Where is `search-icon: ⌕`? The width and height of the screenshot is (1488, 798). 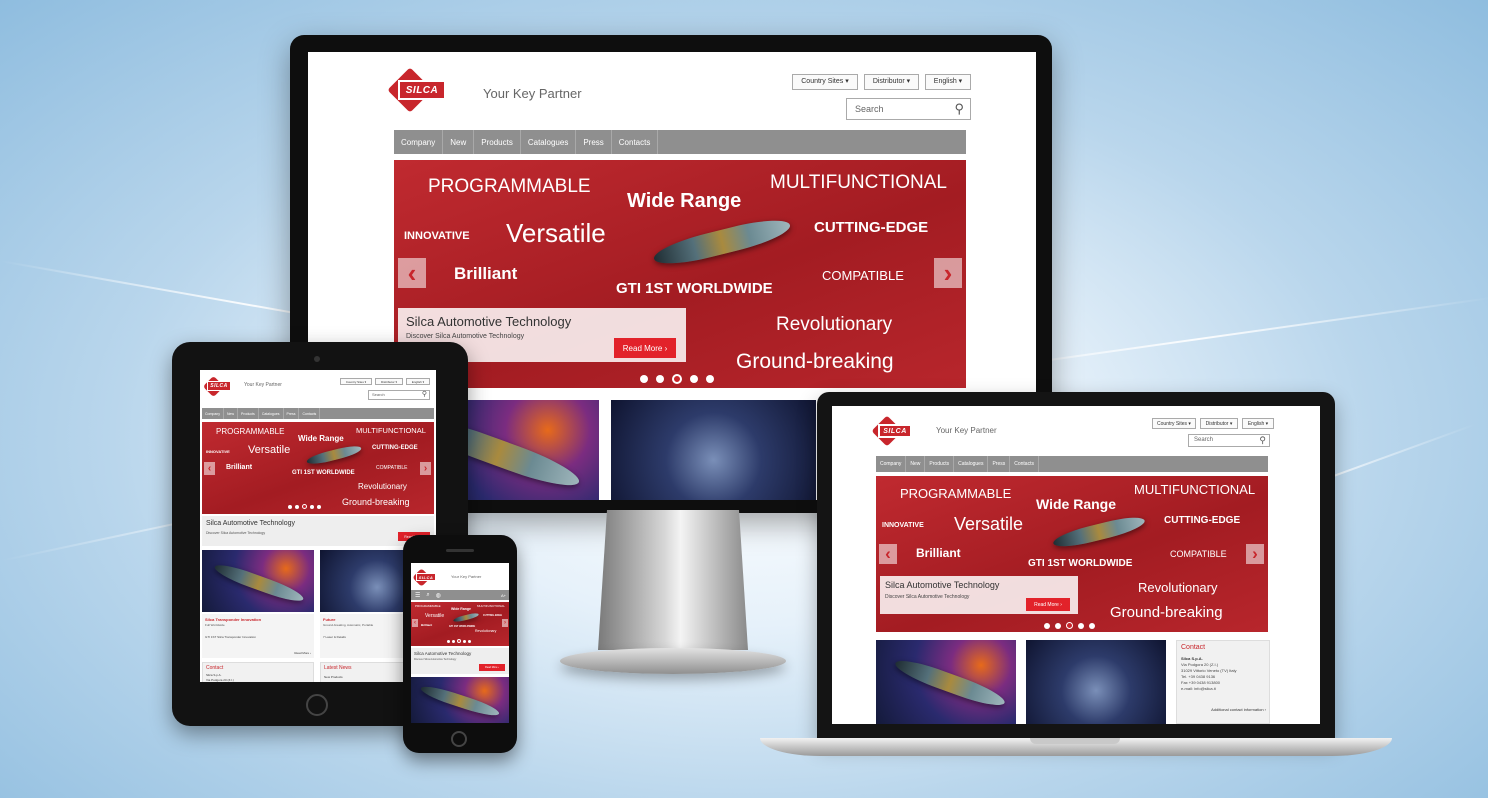
search-icon: ⌕ is located at coordinates (427, 595).